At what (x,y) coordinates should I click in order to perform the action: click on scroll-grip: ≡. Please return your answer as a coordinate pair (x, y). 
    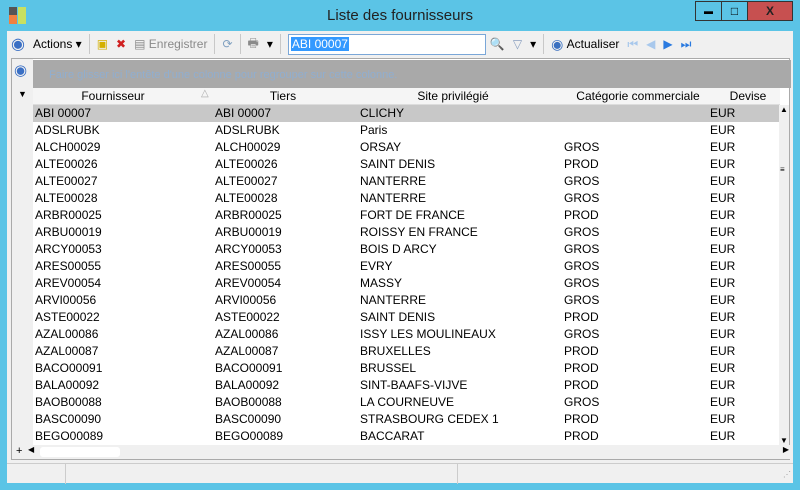
    Looking at the image, I should click on (782, 169).